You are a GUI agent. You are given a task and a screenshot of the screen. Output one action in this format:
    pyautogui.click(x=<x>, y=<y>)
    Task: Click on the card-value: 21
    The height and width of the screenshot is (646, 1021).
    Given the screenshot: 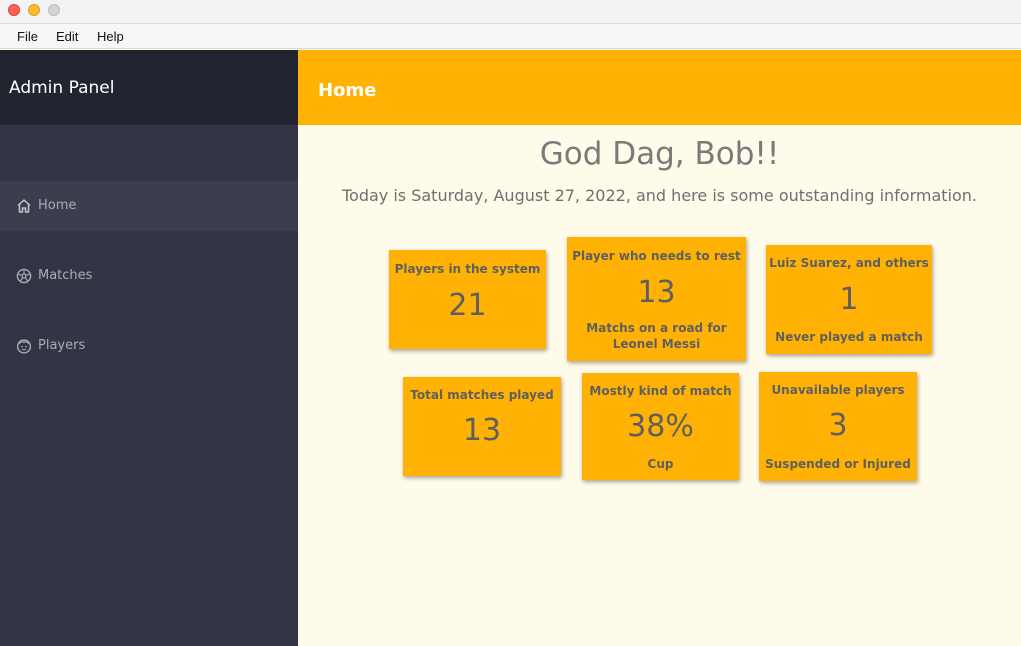 What is the action you would take?
    pyautogui.click(x=467, y=305)
    